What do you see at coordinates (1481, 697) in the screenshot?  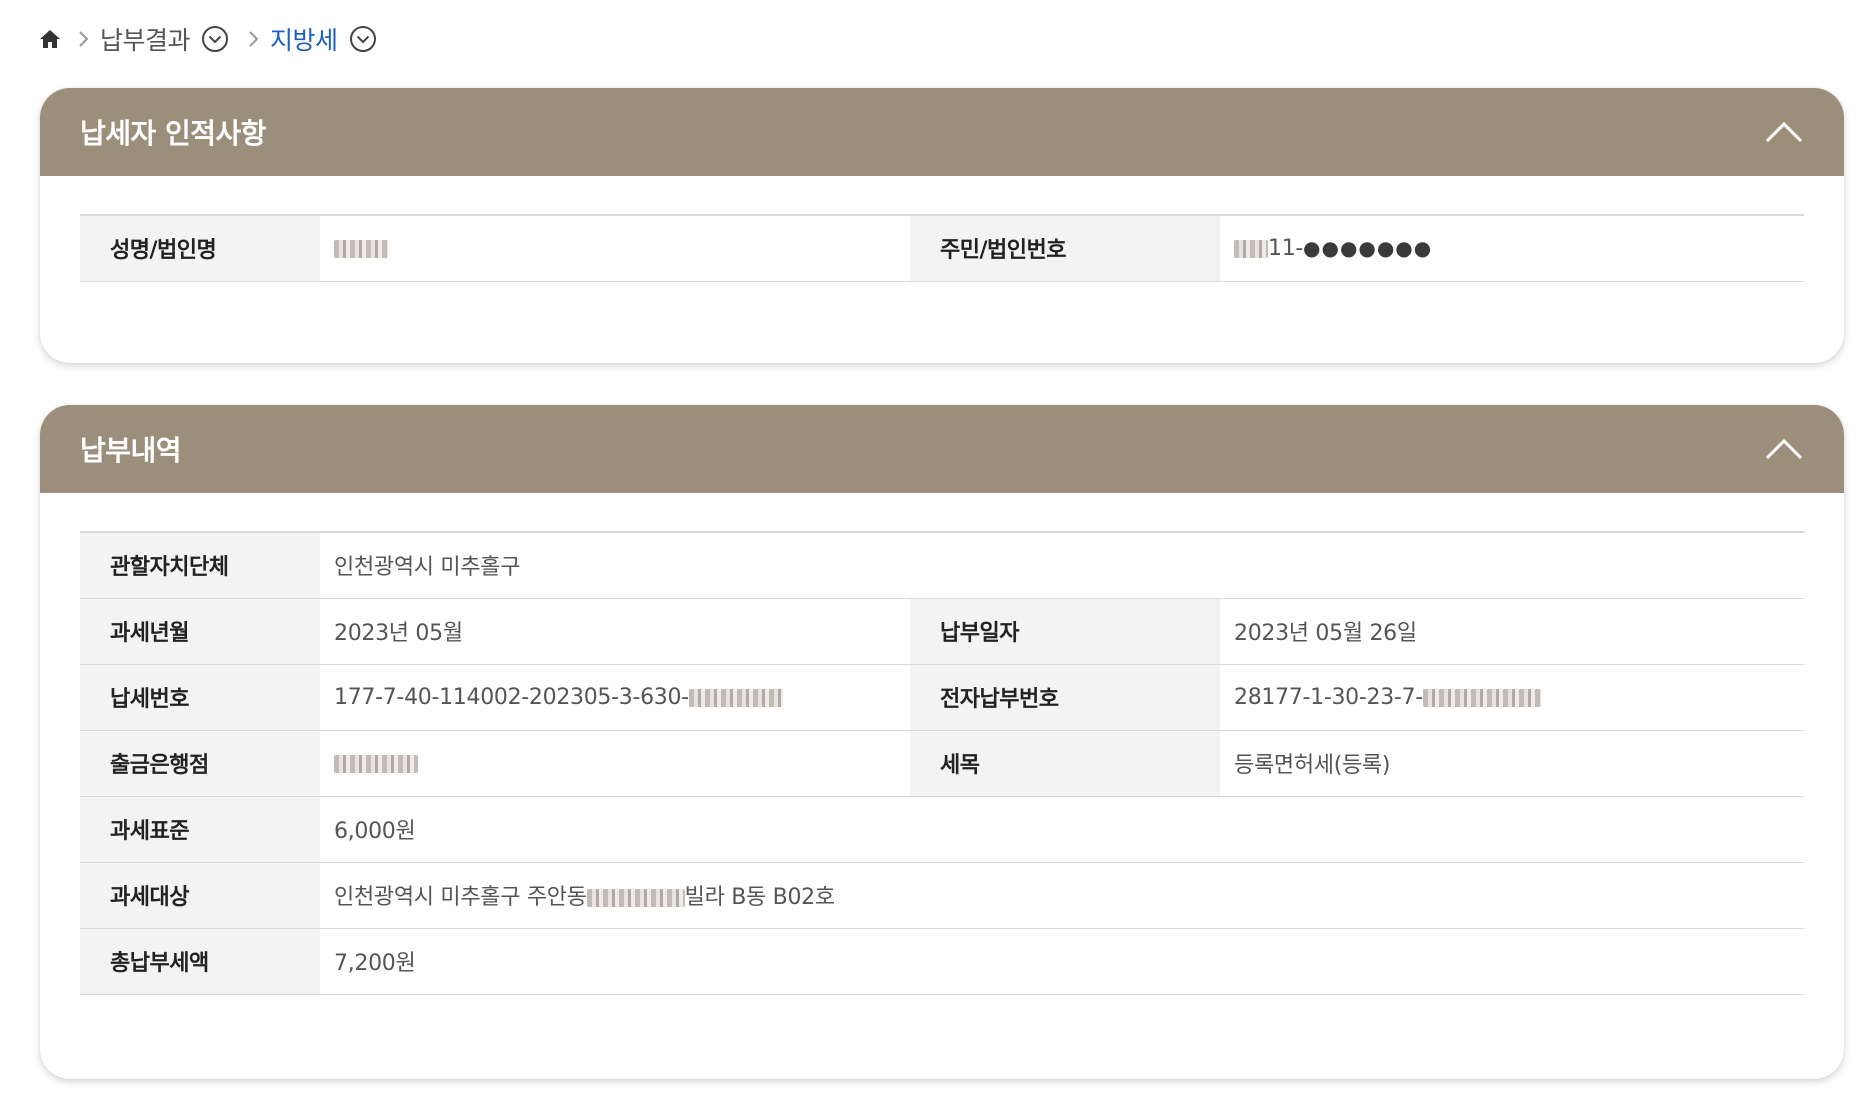 I see `redacted-e-payment-number` at bounding box center [1481, 697].